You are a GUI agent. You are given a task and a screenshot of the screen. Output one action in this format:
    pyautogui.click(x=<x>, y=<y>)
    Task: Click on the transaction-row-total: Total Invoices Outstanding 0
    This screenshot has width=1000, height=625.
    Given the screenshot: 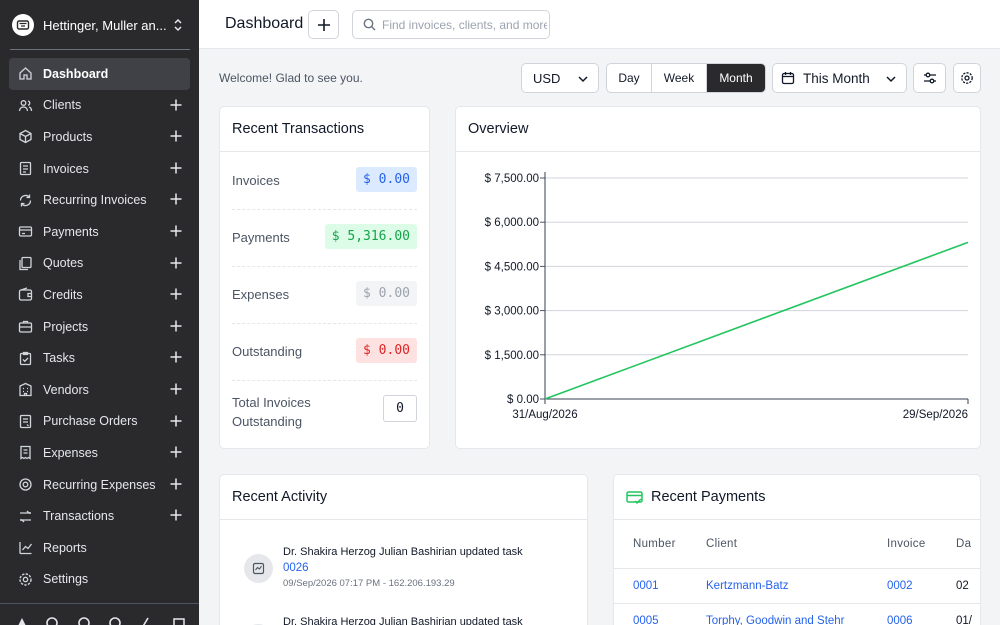 What is the action you would take?
    pyautogui.click(x=324, y=409)
    